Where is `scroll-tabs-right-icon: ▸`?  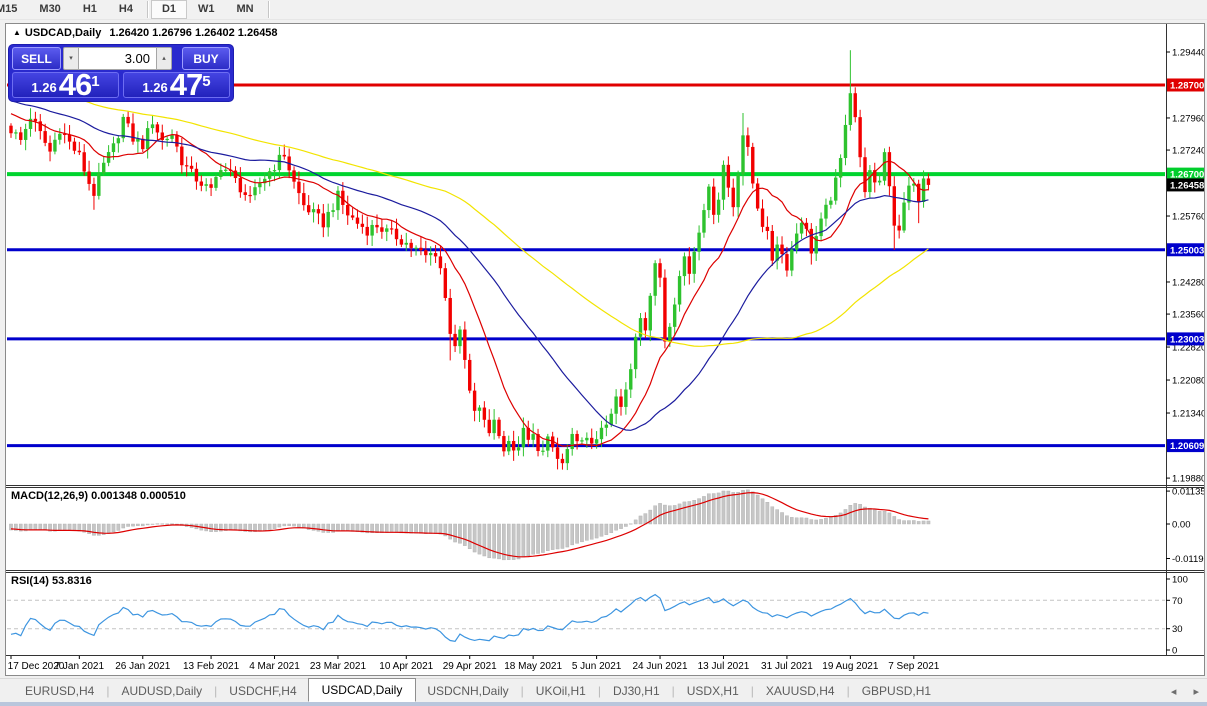
scroll-tabs-right-icon: ▸ is located at coordinates (1196, 692).